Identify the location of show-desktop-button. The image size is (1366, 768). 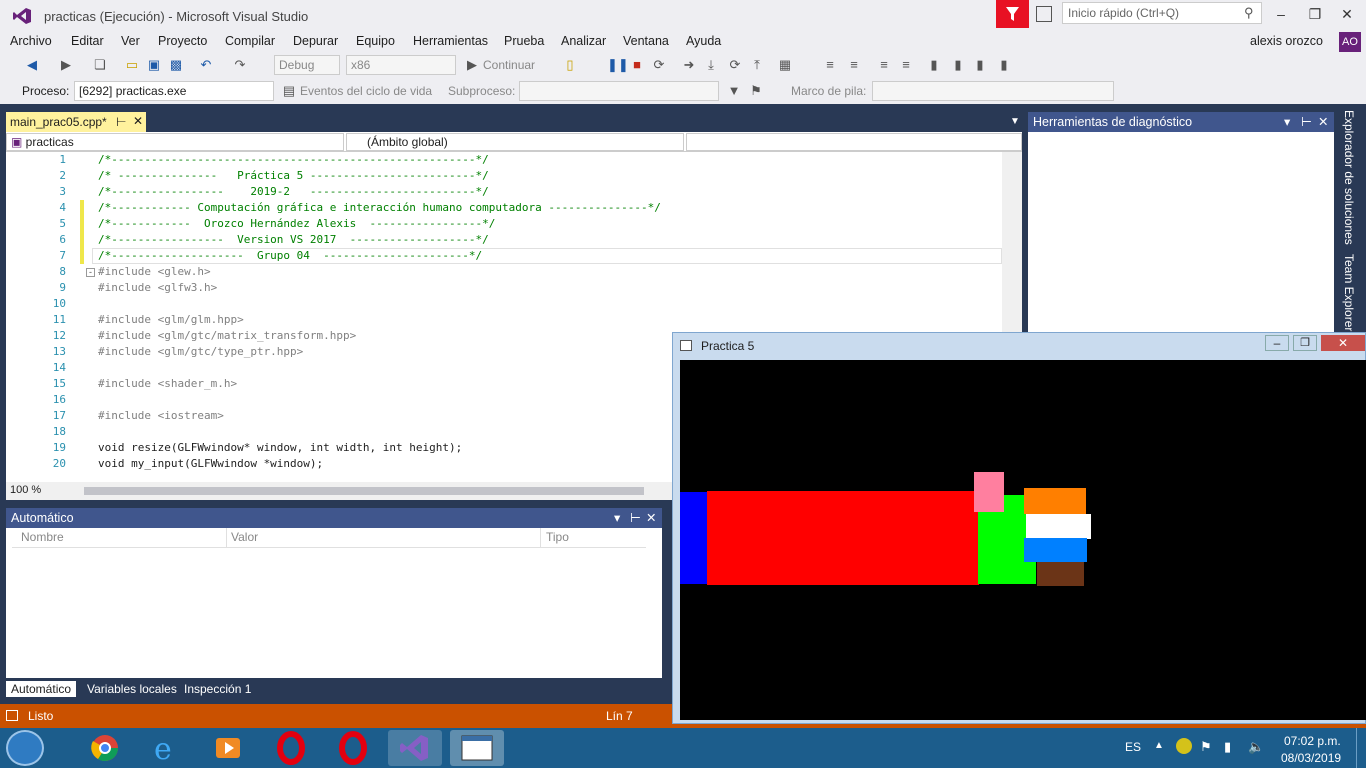
(1361, 748).